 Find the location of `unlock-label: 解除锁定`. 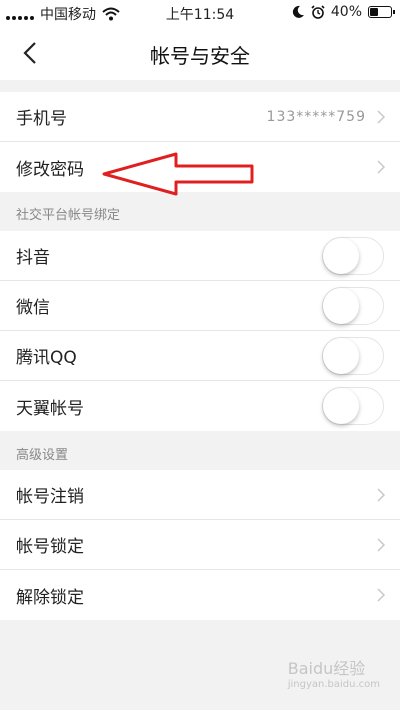

unlock-label: 解除锁定 is located at coordinates (50, 597).